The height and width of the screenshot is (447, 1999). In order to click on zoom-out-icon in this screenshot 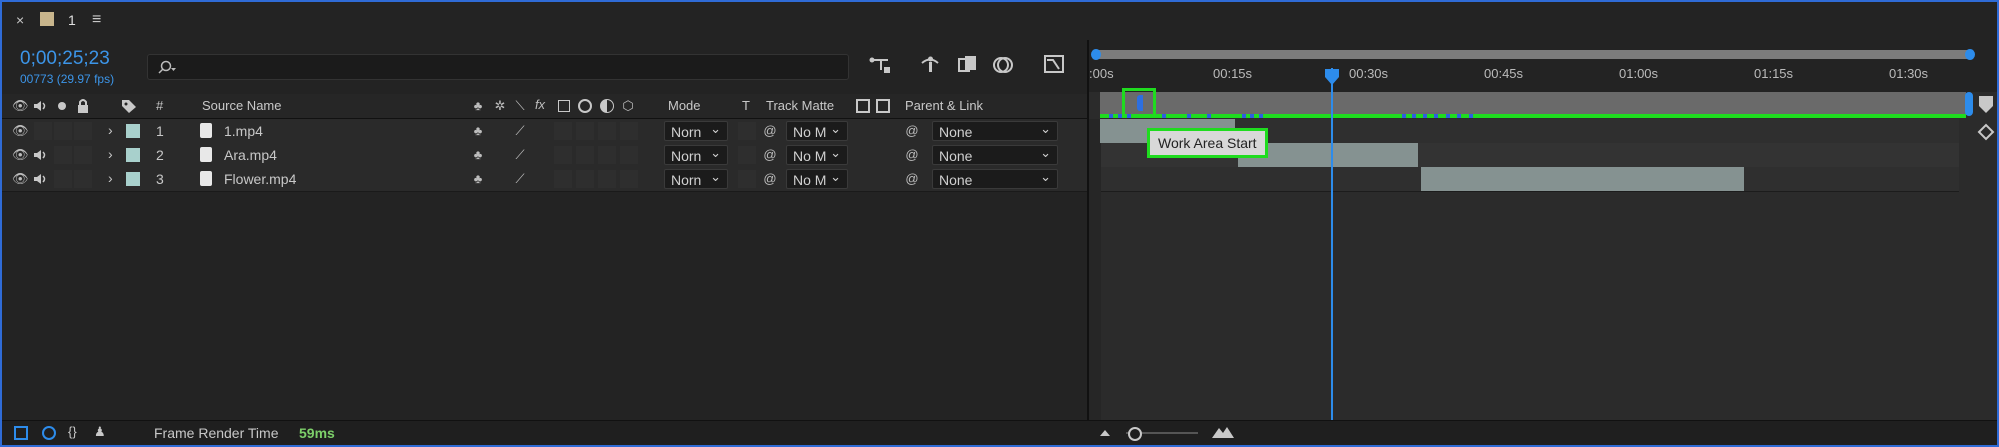, I will do `click(1105, 433)`.